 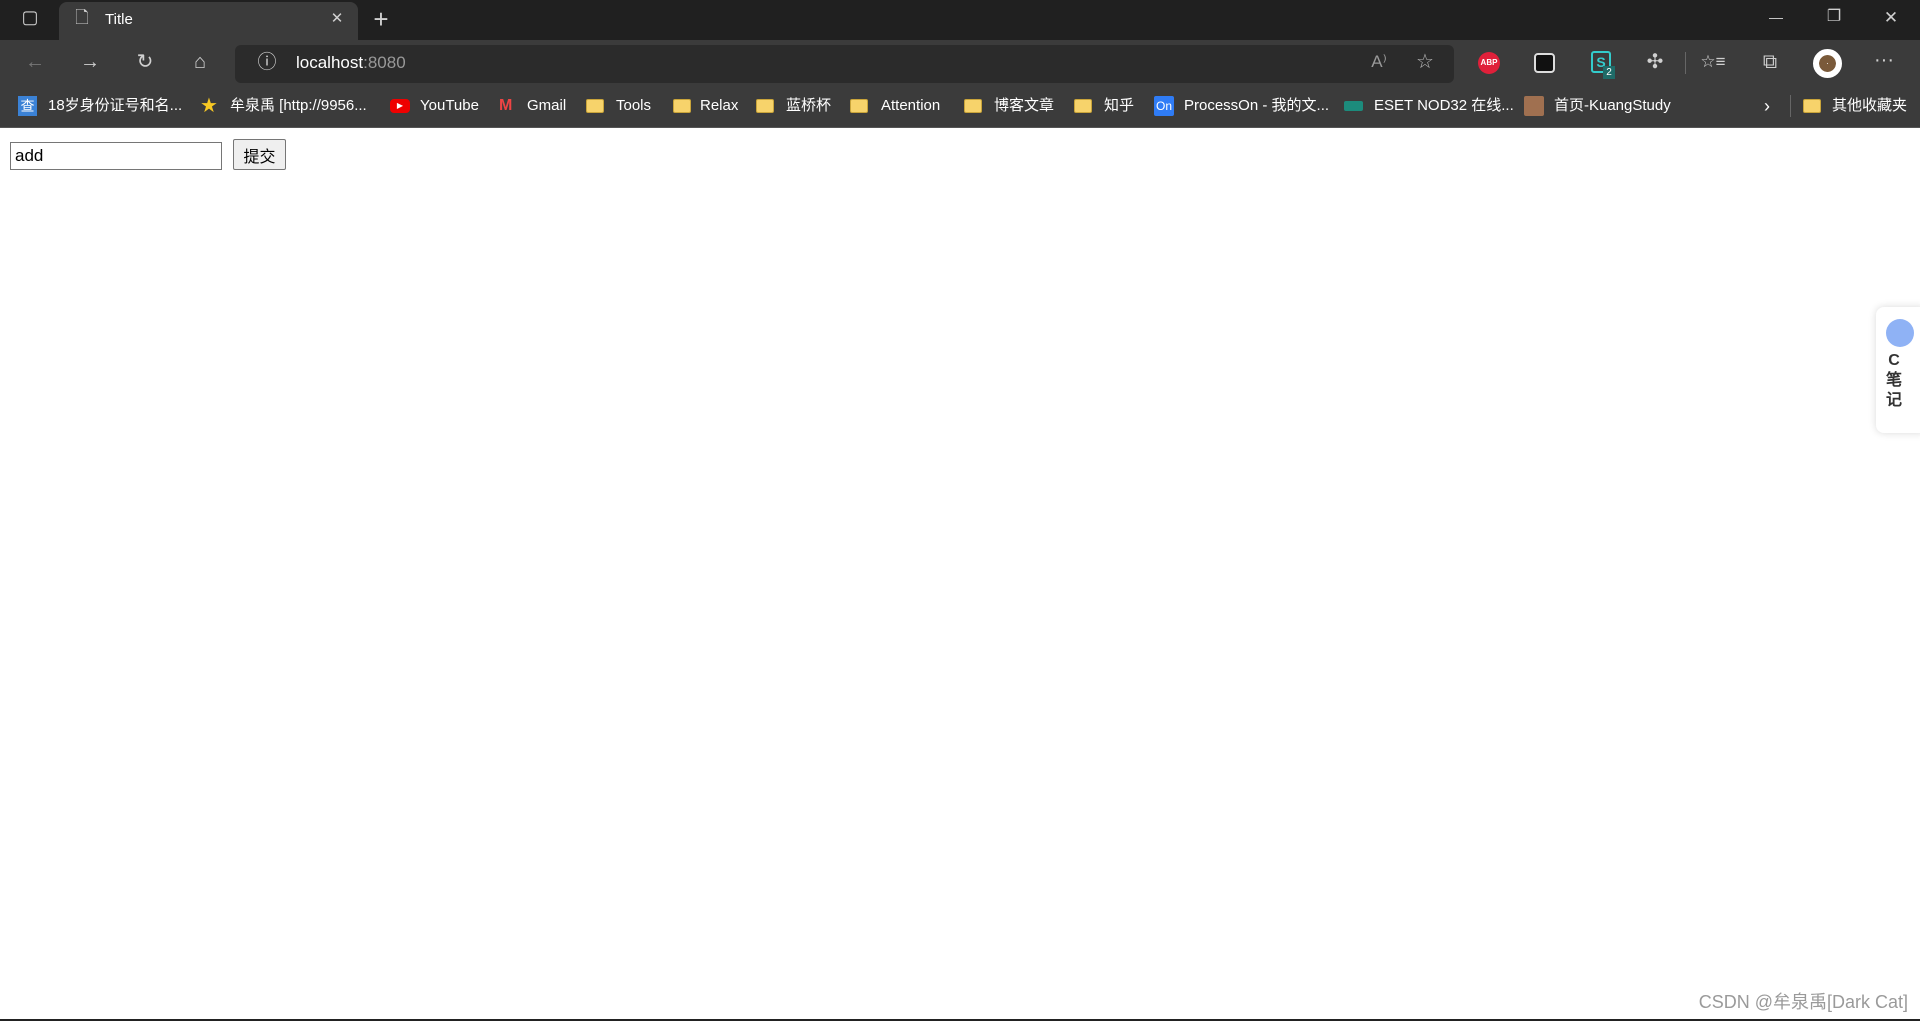 What do you see at coordinates (1893, 400) in the screenshot?
I see `note-label-line: 记` at bounding box center [1893, 400].